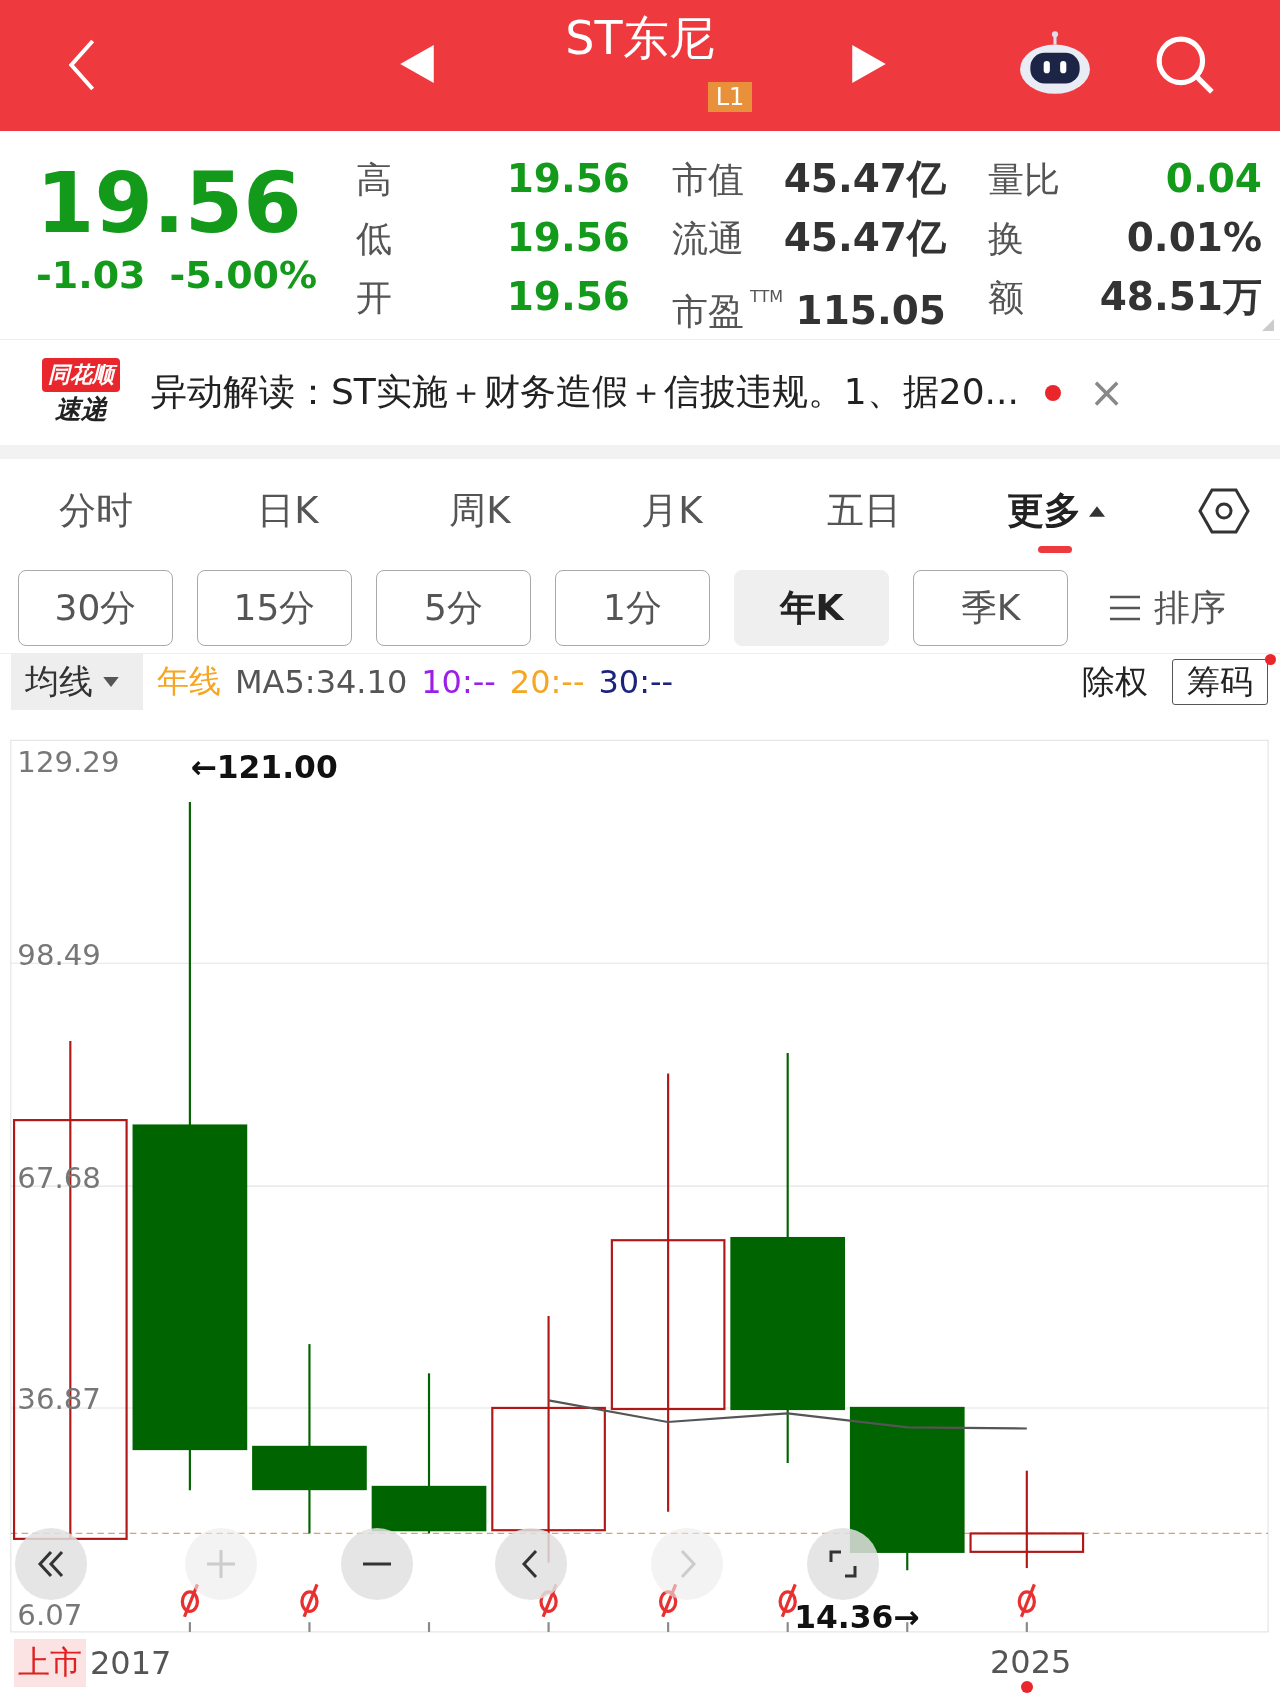  I want to click on sort-link: 排序, so click(1190, 608).